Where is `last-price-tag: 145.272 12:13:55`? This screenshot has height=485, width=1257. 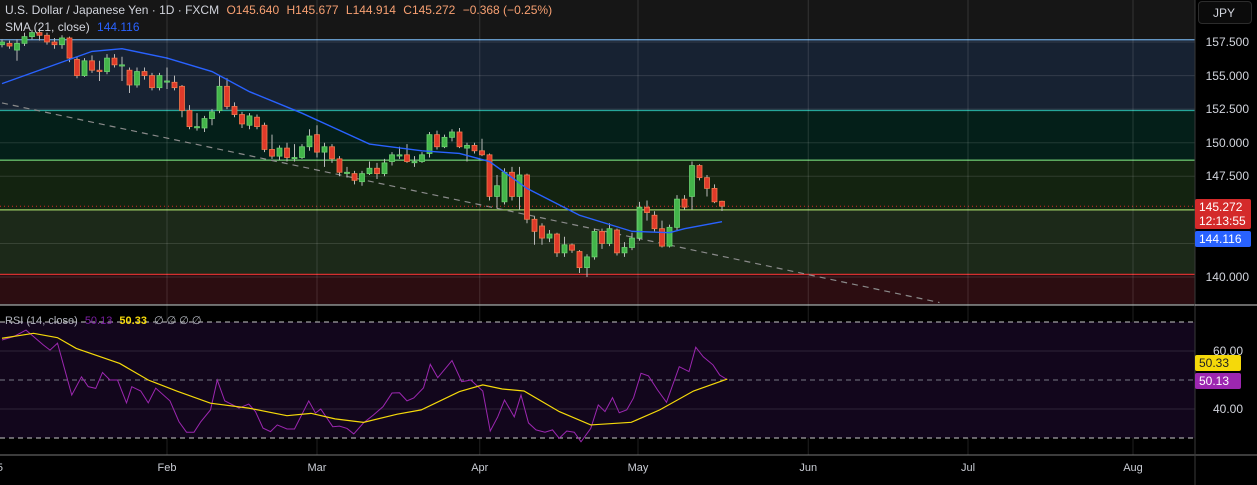 last-price-tag: 145.272 12:13:55 is located at coordinates (1223, 214).